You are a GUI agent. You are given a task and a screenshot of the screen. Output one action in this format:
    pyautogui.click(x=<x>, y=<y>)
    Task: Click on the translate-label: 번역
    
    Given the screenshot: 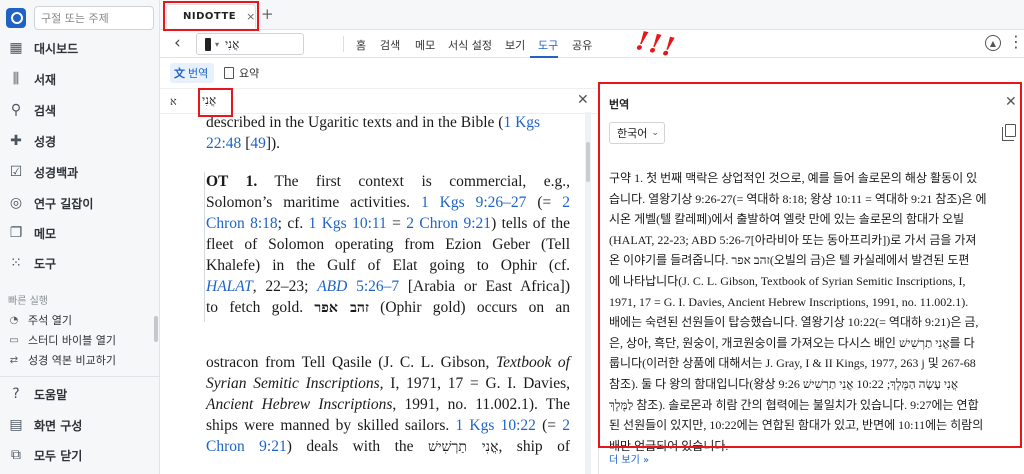 What is the action you would take?
    pyautogui.click(x=198, y=73)
    